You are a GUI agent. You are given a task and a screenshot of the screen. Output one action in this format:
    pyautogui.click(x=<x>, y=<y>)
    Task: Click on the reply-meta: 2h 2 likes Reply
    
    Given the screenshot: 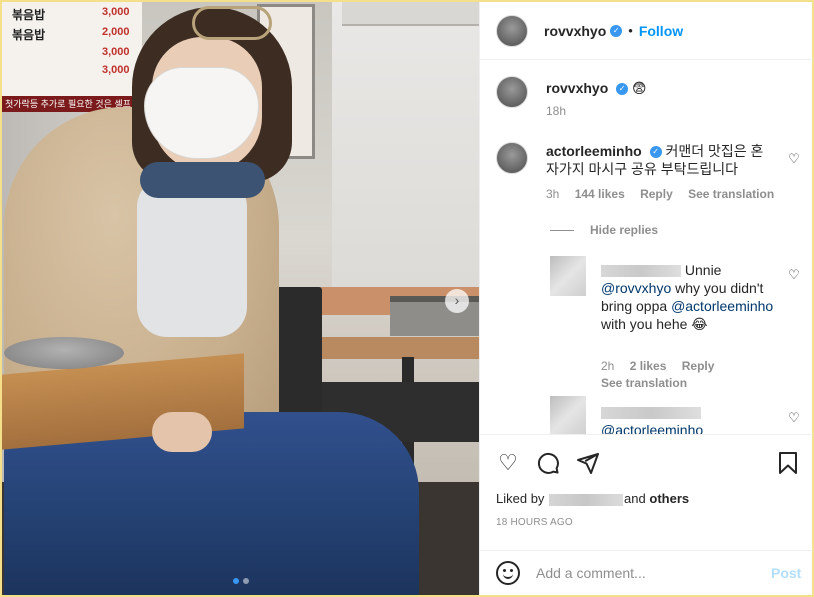 What is the action you would take?
    pyautogui.click(x=663, y=366)
    